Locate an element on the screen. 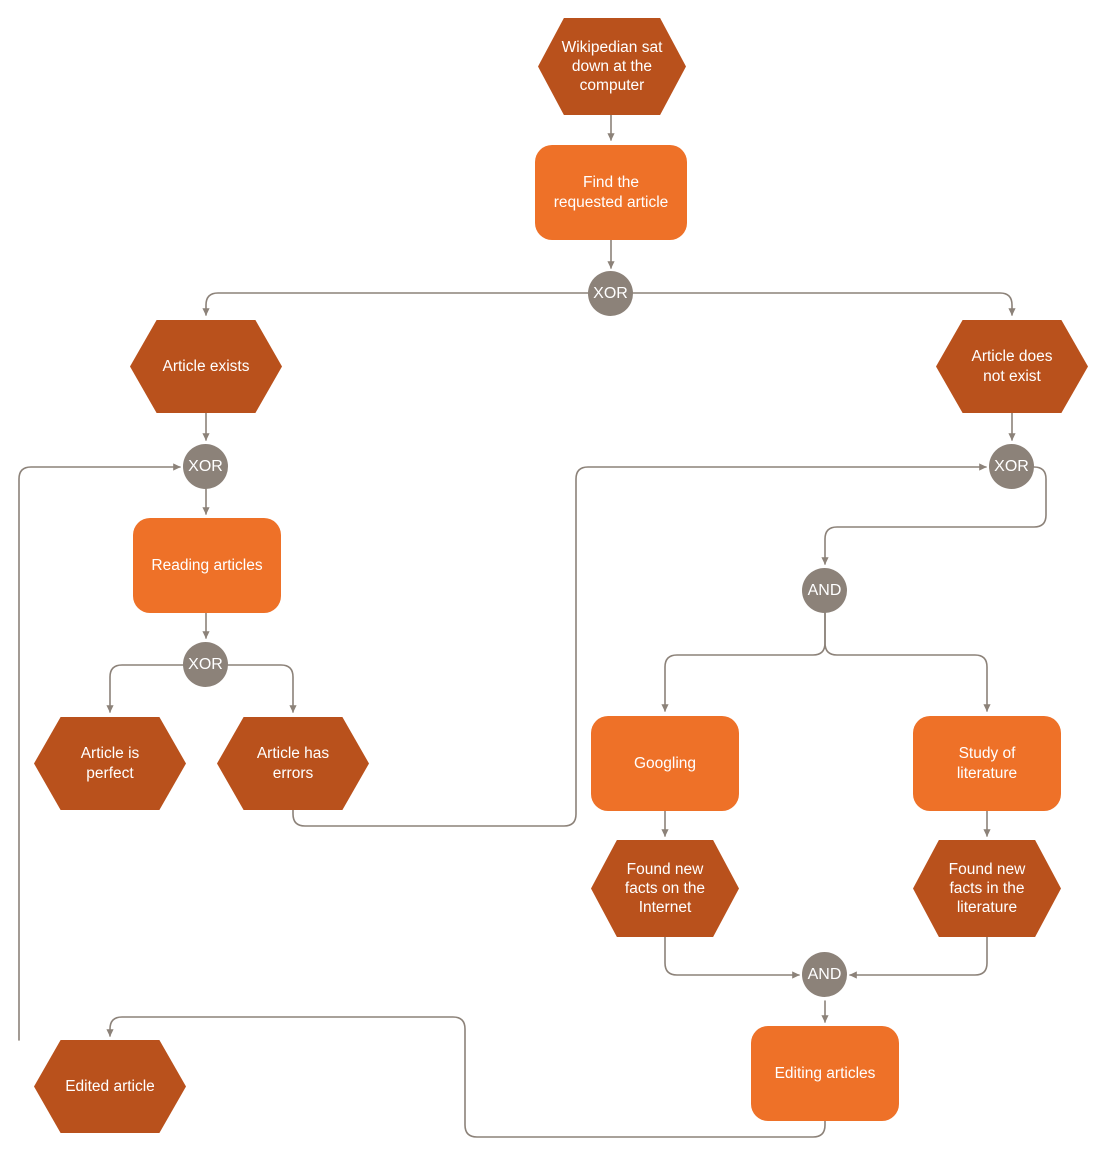  edge-and_split-to-study_literature is located at coordinates (907, 662).